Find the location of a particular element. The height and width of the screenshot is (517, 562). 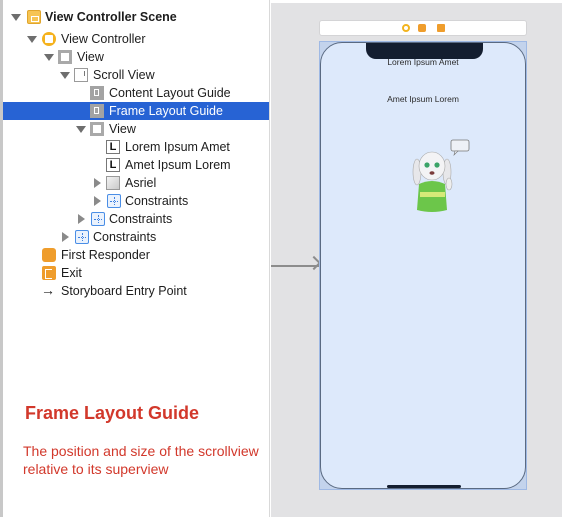

outline-item-content-layout-guide: Content Layout Guide is located at coordinates (136, 93).